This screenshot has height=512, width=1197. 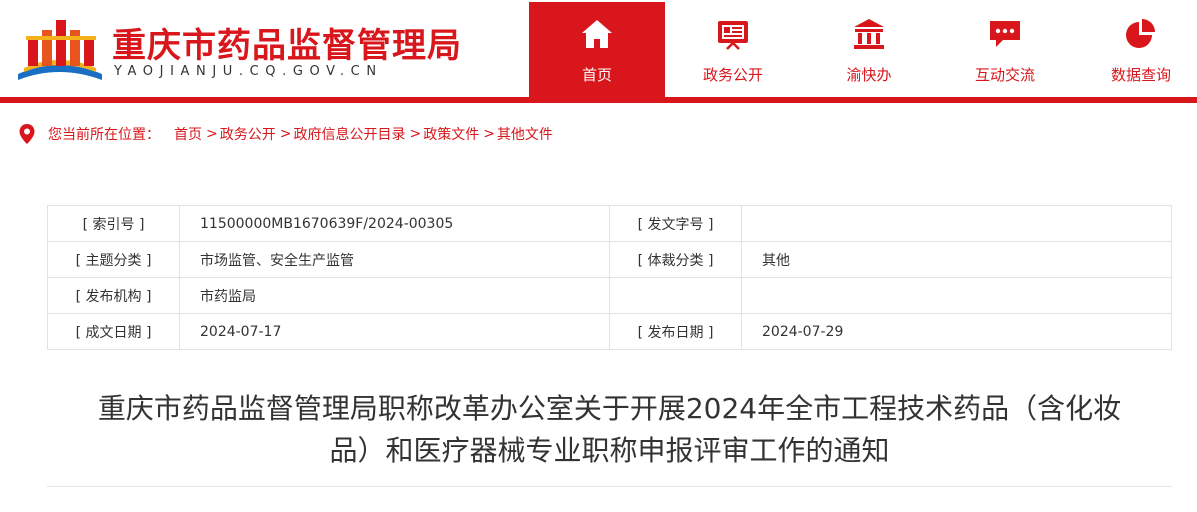 What do you see at coordinates (609, 486) in the screenshot?
I see `title-divider` at bounding box center [609, 486].